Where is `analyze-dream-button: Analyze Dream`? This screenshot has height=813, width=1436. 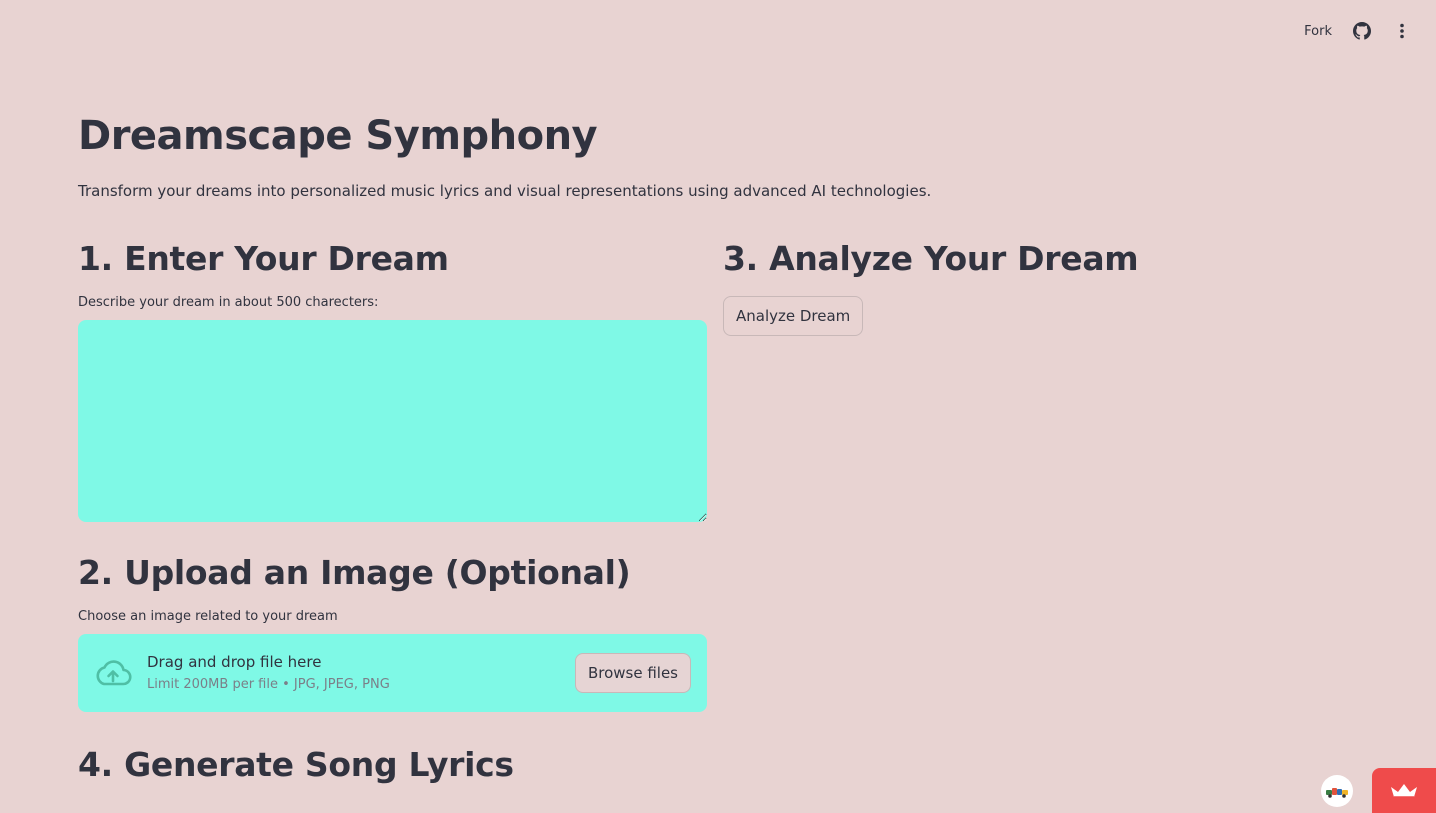
analyze-dream-button: Analyze Dream is located at coordinates (793, 316).